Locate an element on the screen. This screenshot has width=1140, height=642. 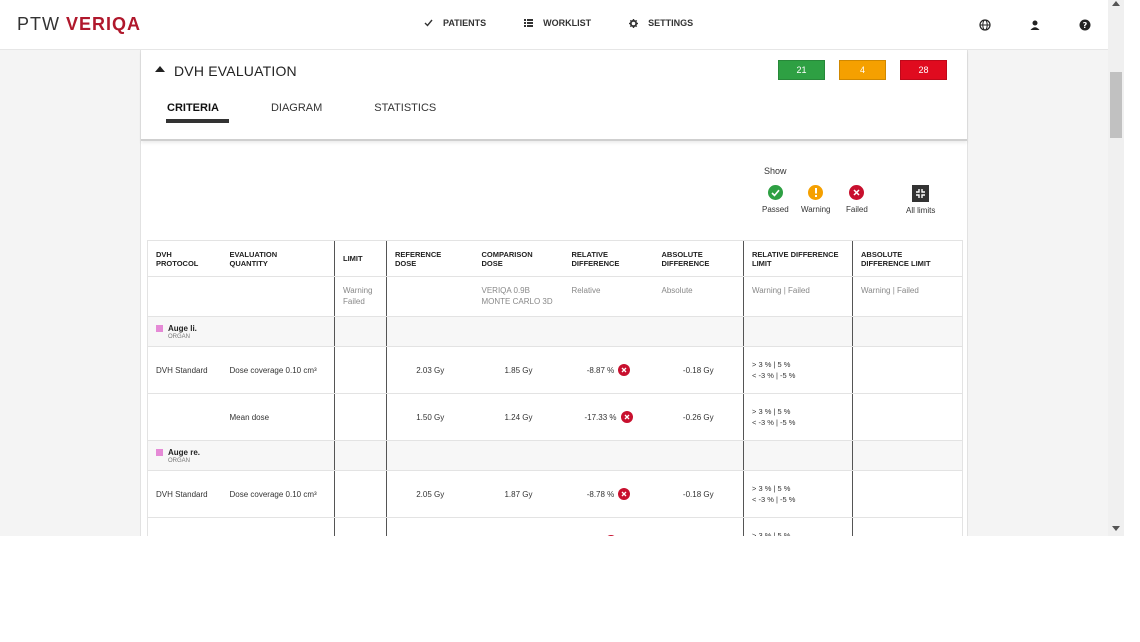
nav-worklist: WORKLIST is located at coordinates (557, 23).